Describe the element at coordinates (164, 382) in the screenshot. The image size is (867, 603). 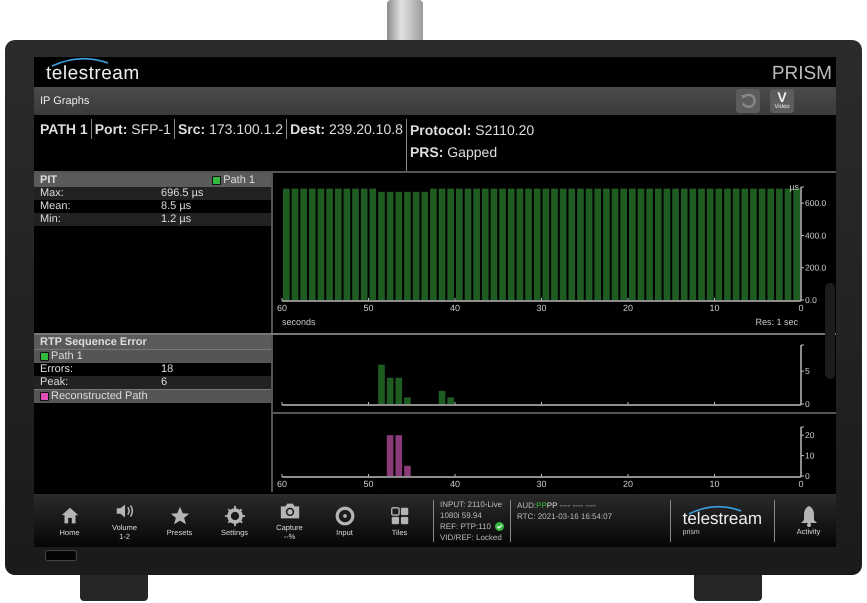
I see `stat-value: 6` at that location.